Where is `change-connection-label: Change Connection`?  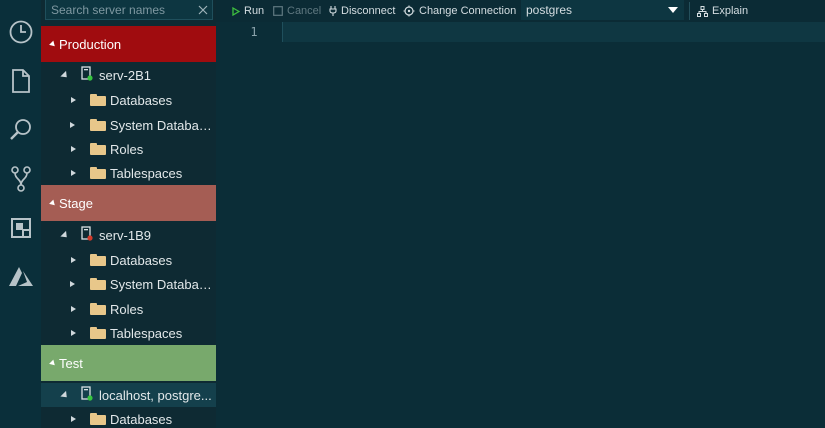 change-connection-label: Change Connection is located at coordinates (468, 11).